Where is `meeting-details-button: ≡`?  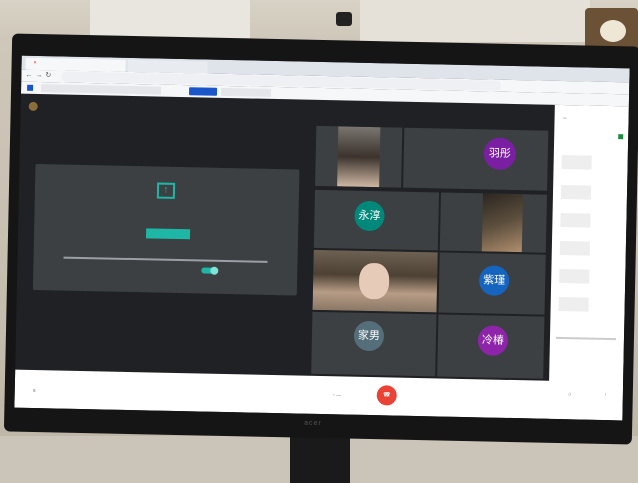 meeting-details-button: ≡ is located at coordinates (34, 391).